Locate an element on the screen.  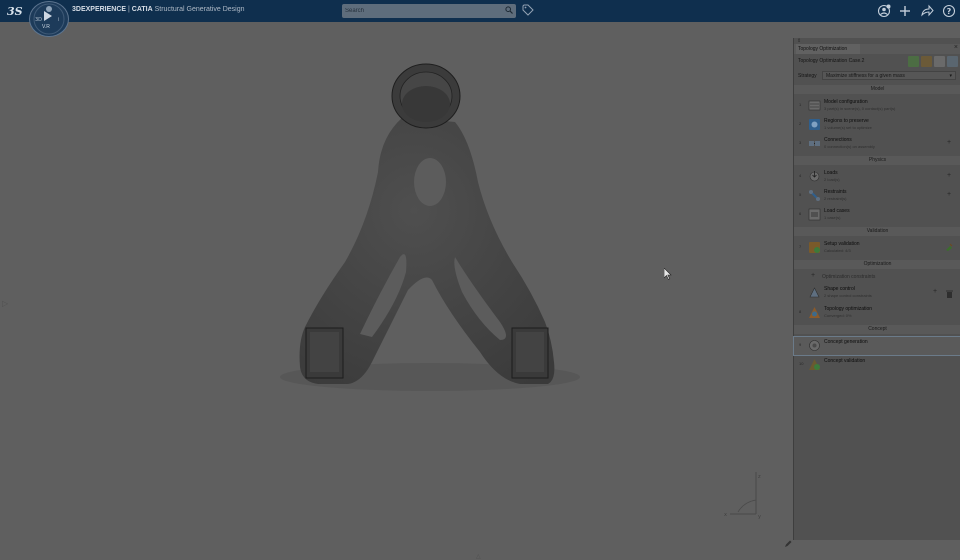
concept-validation-icon is located at coordinates (814, 364).